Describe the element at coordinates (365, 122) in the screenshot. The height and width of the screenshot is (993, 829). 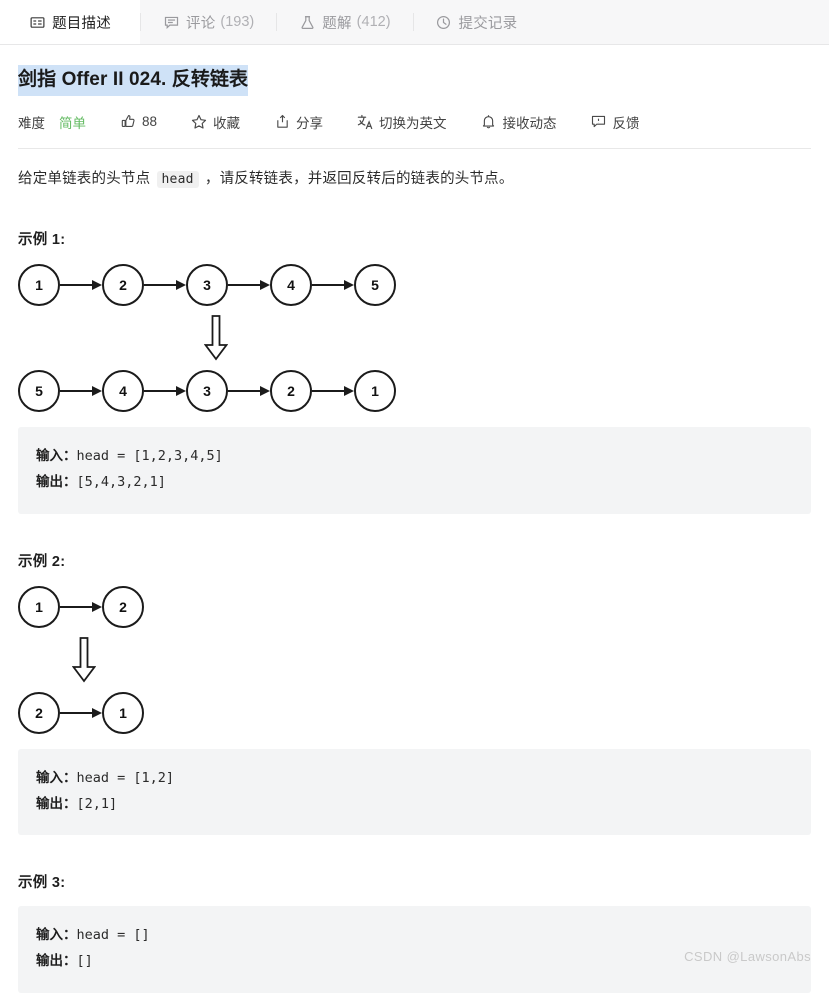
I see `translate-icon` at that location.